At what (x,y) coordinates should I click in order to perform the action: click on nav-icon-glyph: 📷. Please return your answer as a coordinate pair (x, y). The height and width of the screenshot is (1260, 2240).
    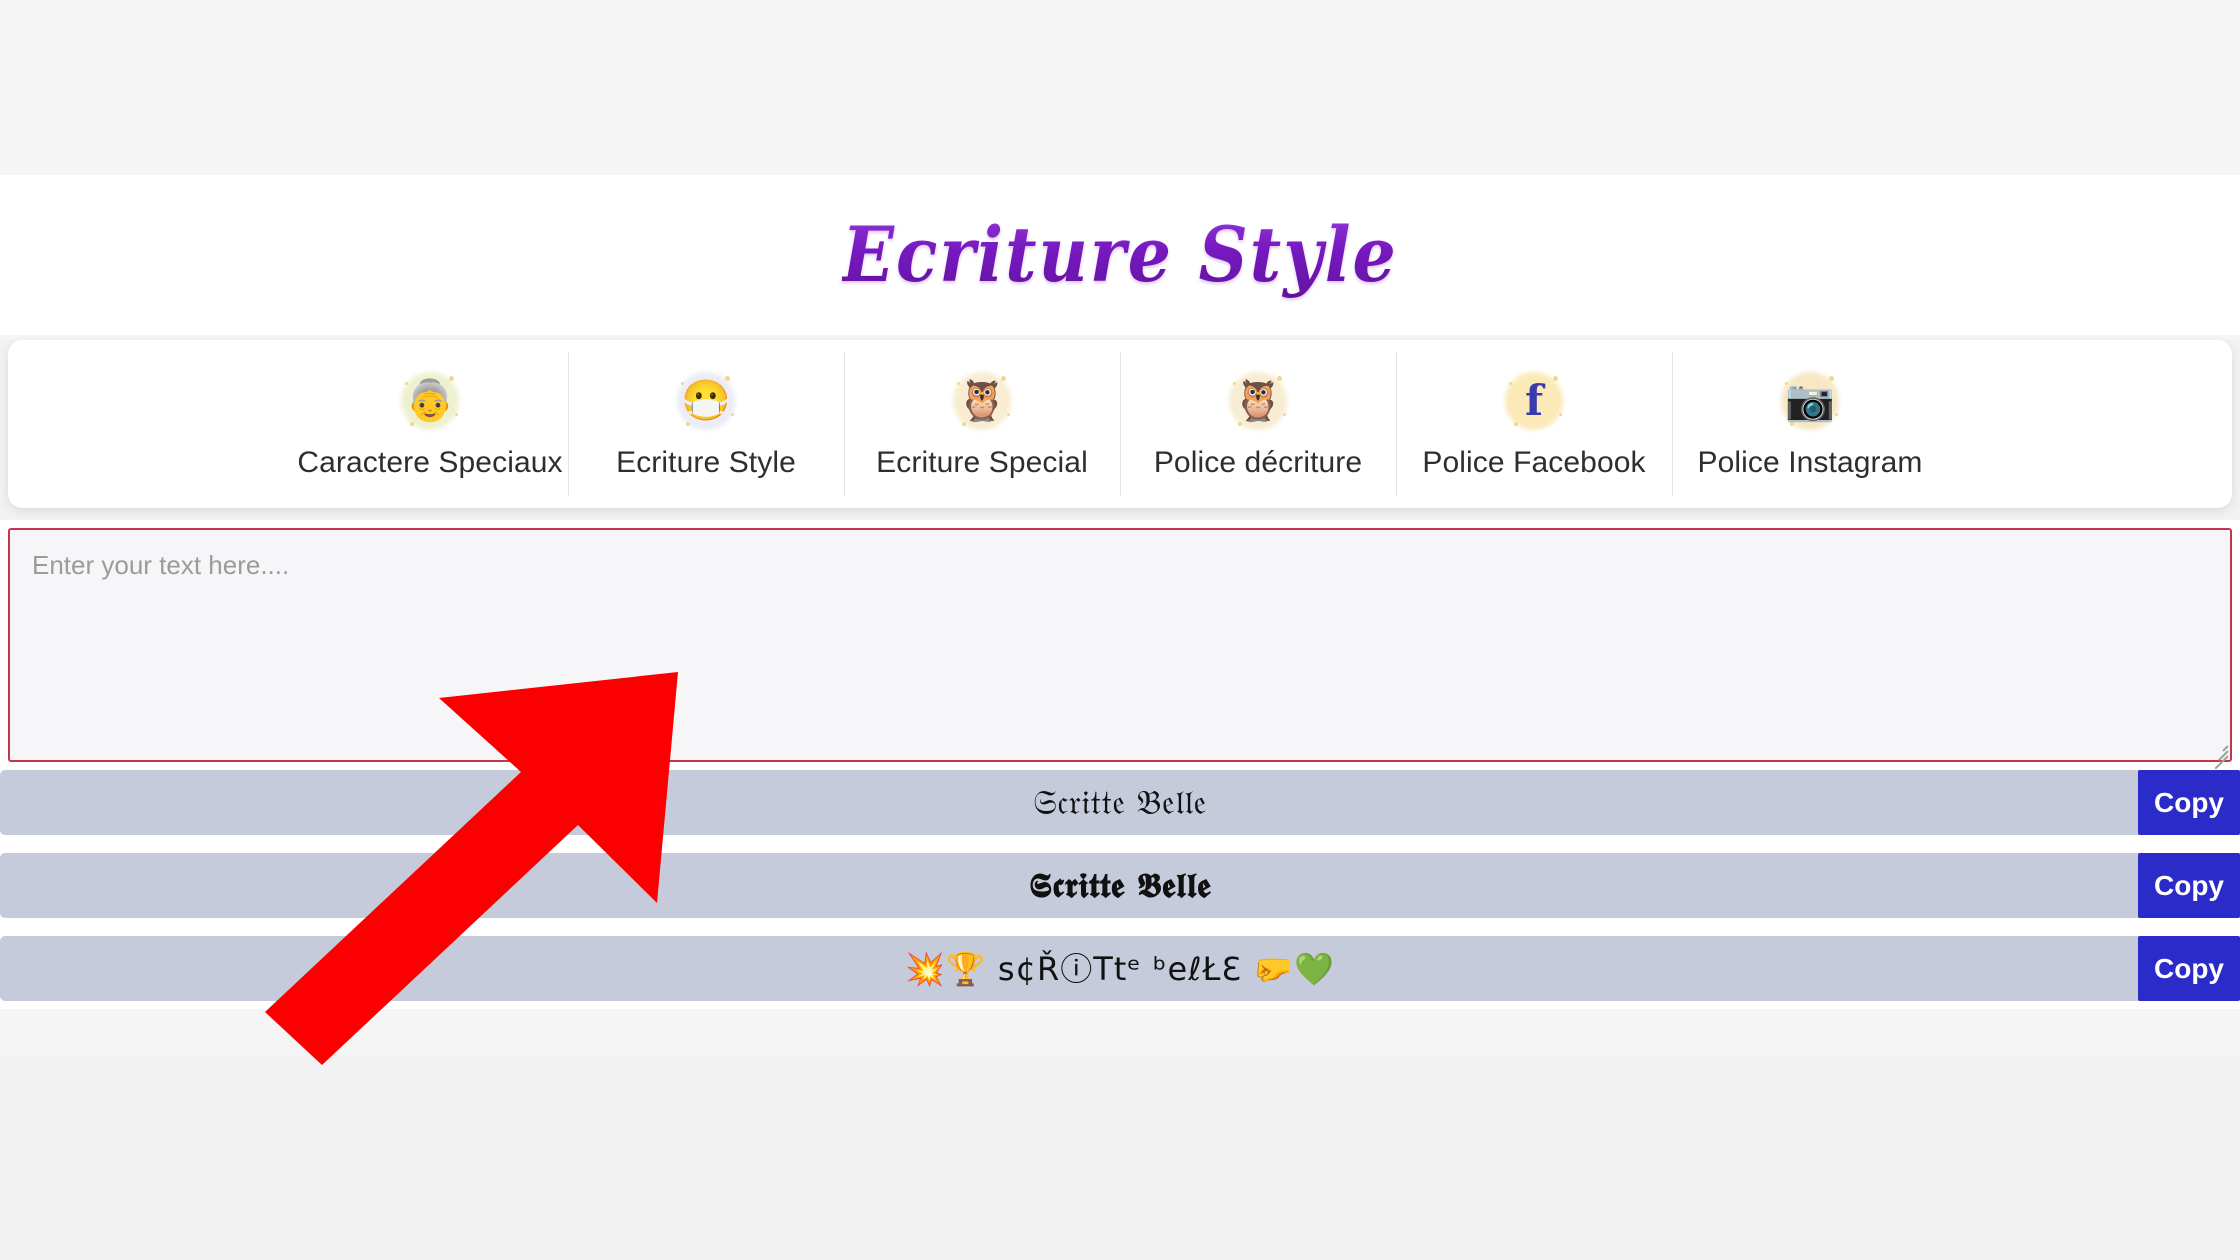
    Looking at the image, I should click on (1810, 401).